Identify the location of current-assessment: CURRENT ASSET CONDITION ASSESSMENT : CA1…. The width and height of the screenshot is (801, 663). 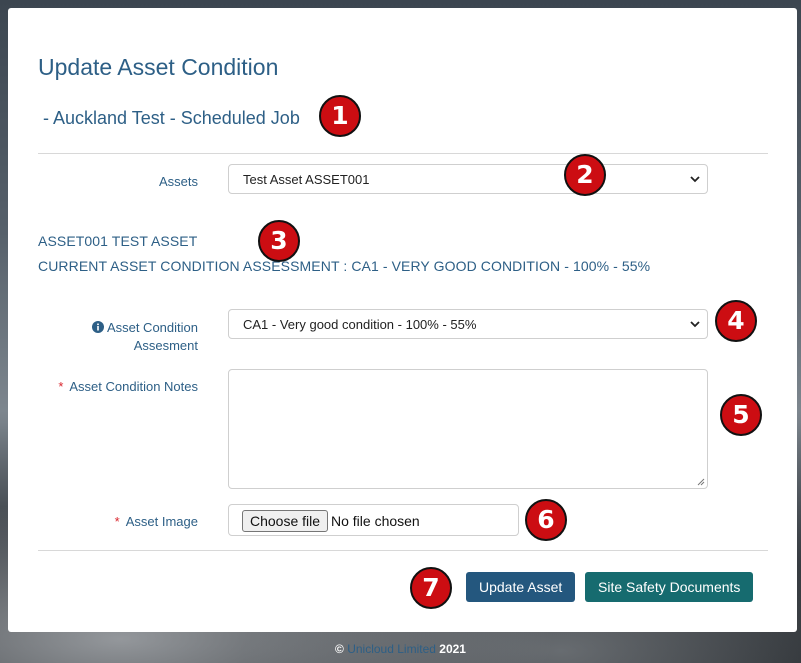
(344, 266).